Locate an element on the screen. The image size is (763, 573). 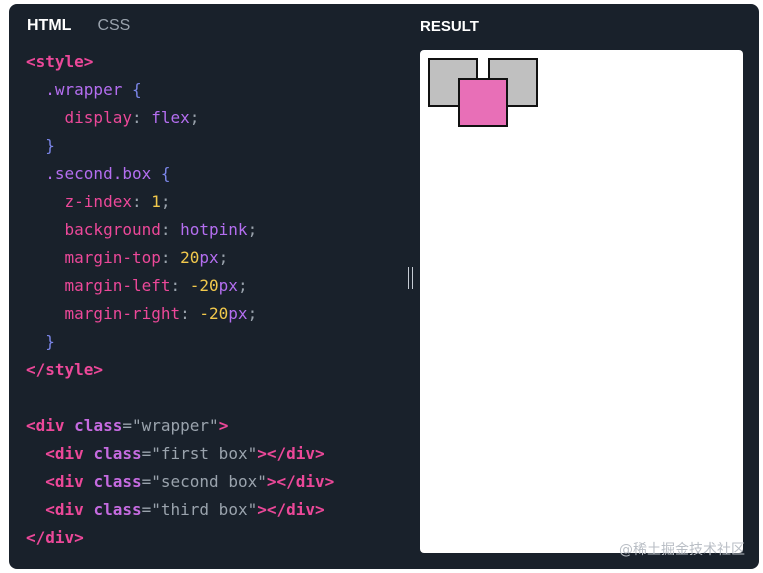
code-line: margin-top: 20px; is located at coordinates (180, 258).